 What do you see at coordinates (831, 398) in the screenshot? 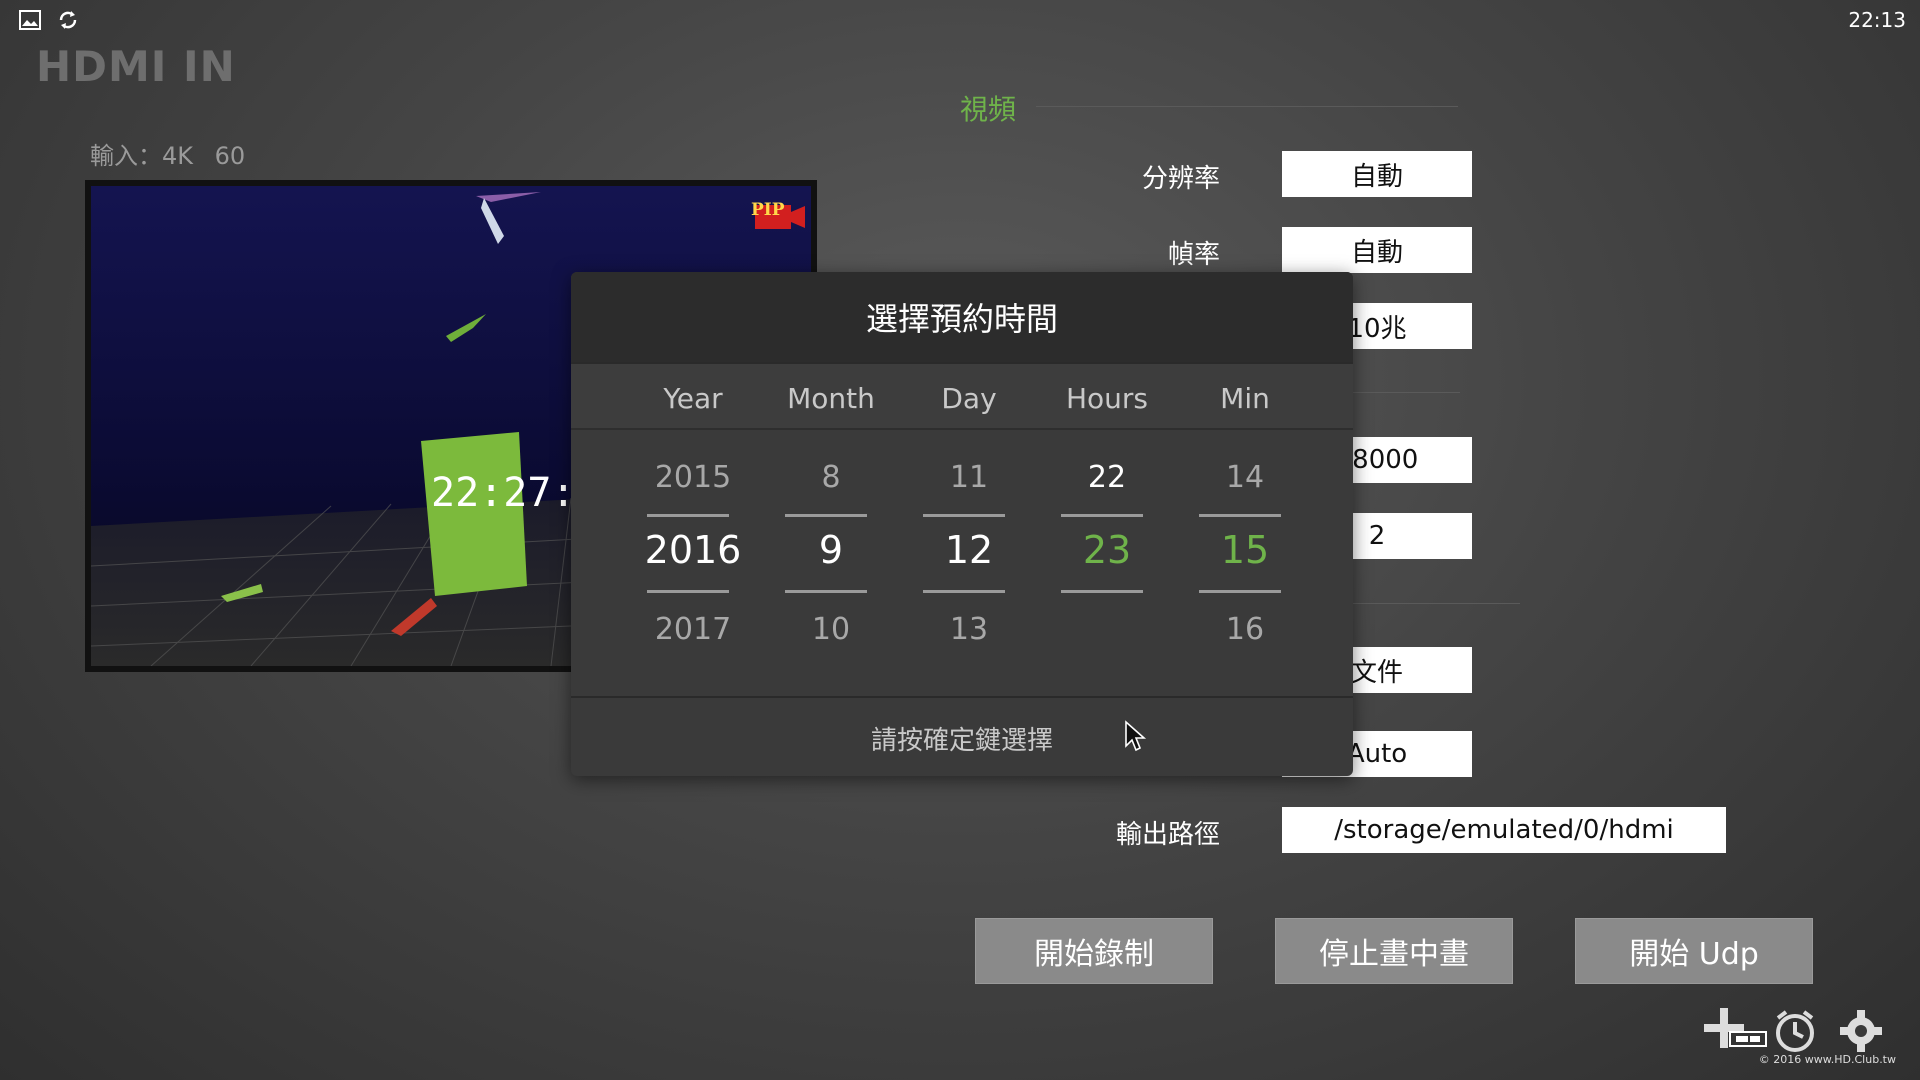
I see `column-month-header: Month` at bounding box center [831, 398].